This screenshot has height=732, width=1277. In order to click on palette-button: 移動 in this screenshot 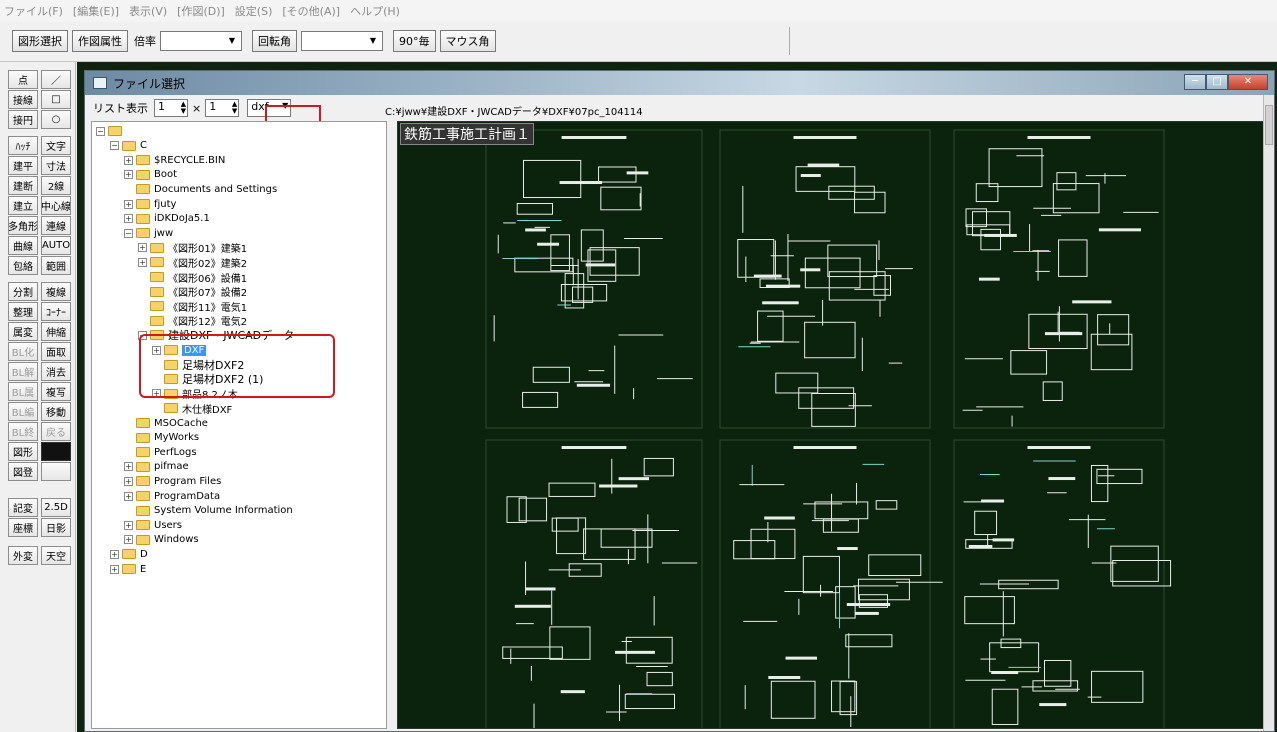, I will do `click(56, 411)`.